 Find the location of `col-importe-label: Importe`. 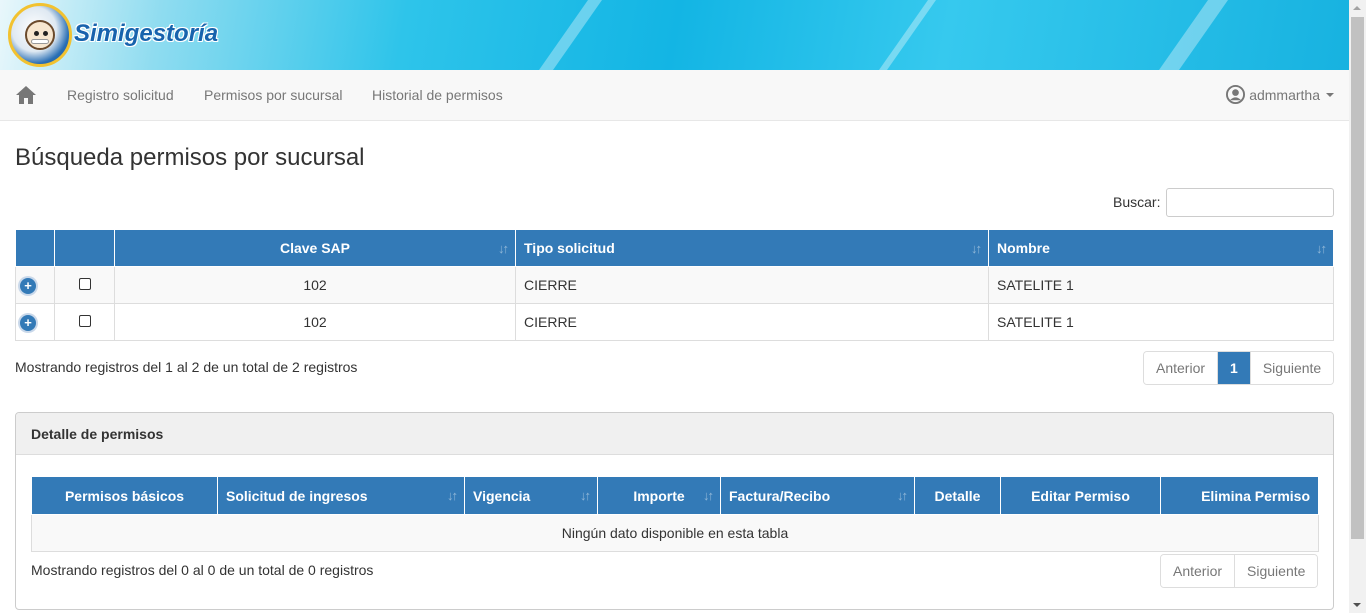

col-importe-label: Importe is located at coordinates (659, 495).